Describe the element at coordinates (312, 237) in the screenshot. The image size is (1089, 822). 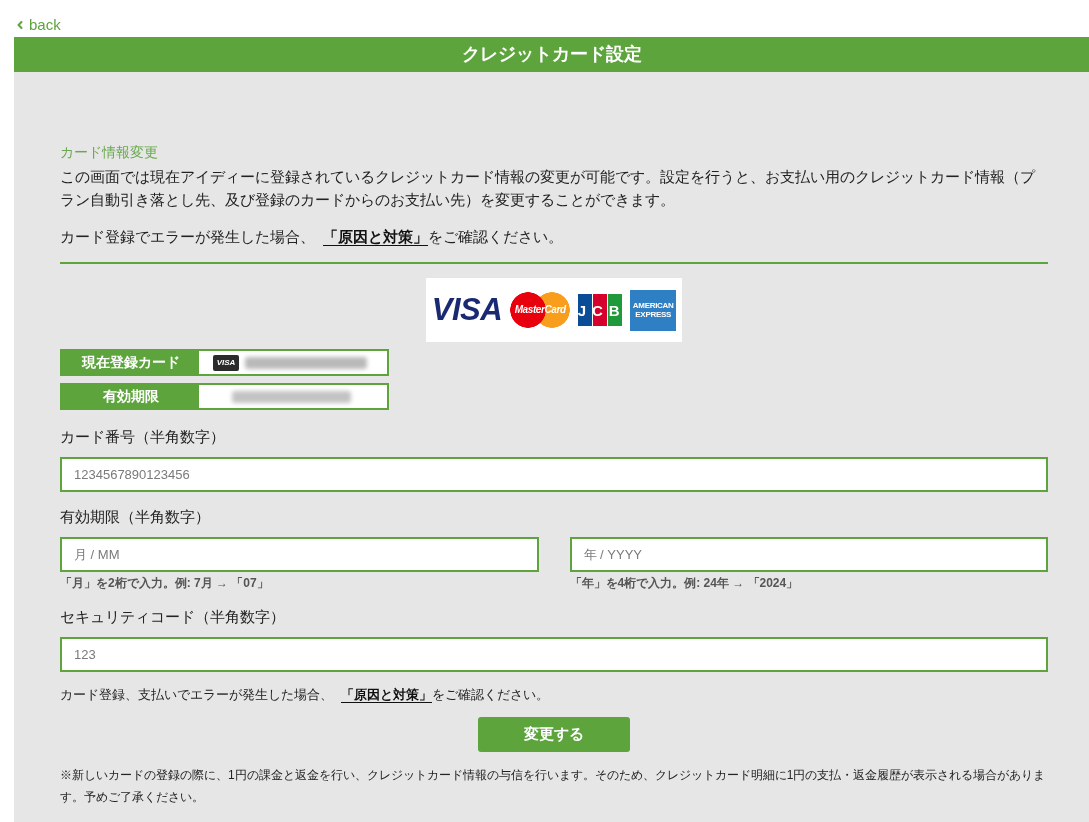
I see `error-help-text: カード登録でエラーが発生した場合、 「原因と対策」をご確認ください。` at that location.